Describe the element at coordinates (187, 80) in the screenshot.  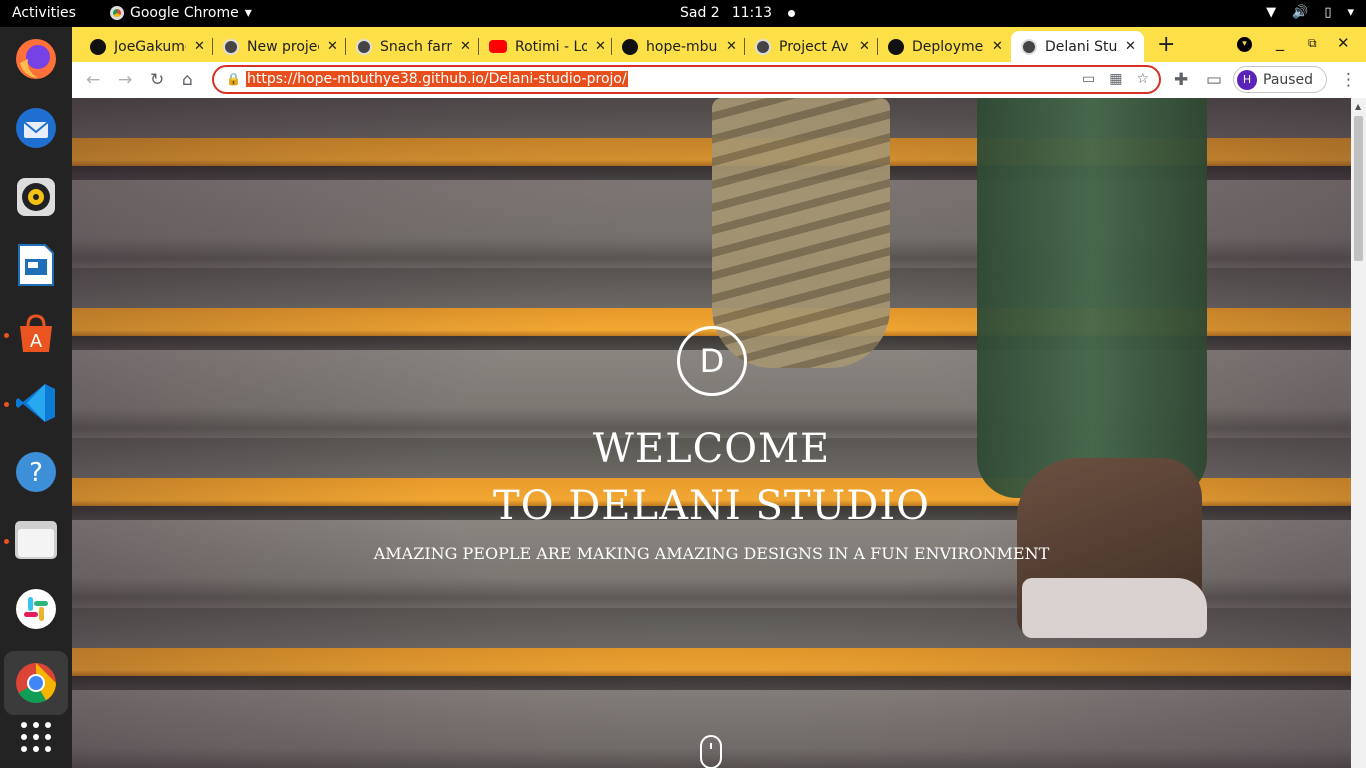
I see `home-icon: ⌂` at that location.